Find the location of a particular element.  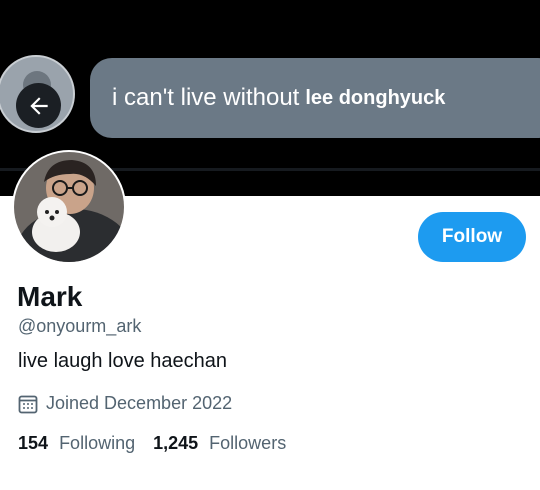

followers-link: 1,245 Followers is located at coordinates (219, 443).